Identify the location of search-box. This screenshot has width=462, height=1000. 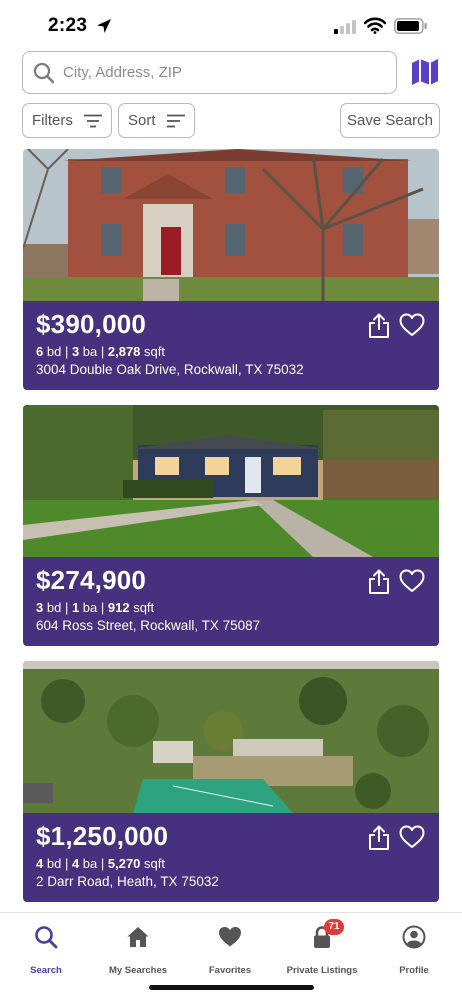
(209, 72).